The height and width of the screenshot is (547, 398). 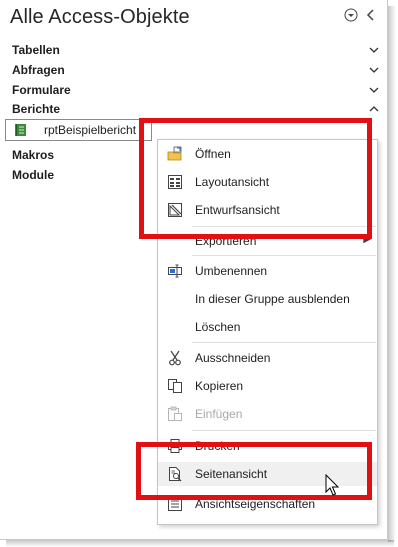 I want to click on menu-item-label: Ausschneiden, so click(x=233, y=358).